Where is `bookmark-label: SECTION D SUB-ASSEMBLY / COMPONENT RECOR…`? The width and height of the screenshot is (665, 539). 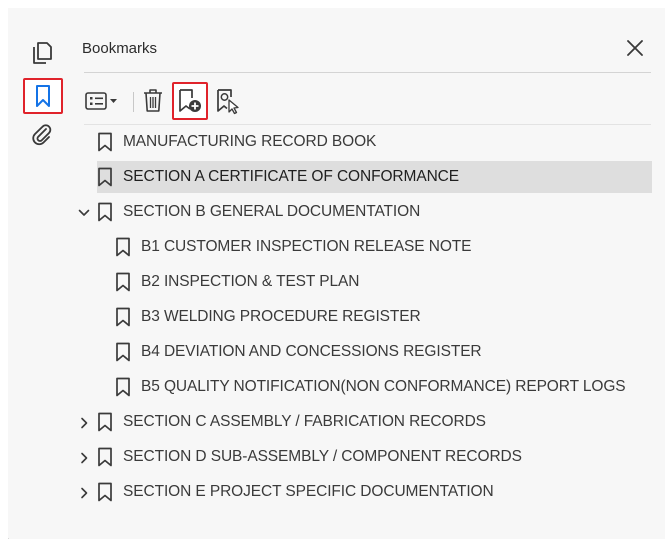
bookmark-label: SECTION D SUB-ASSEMBLY / COMPONENT RECOR… is located at coordinates (322, 456).